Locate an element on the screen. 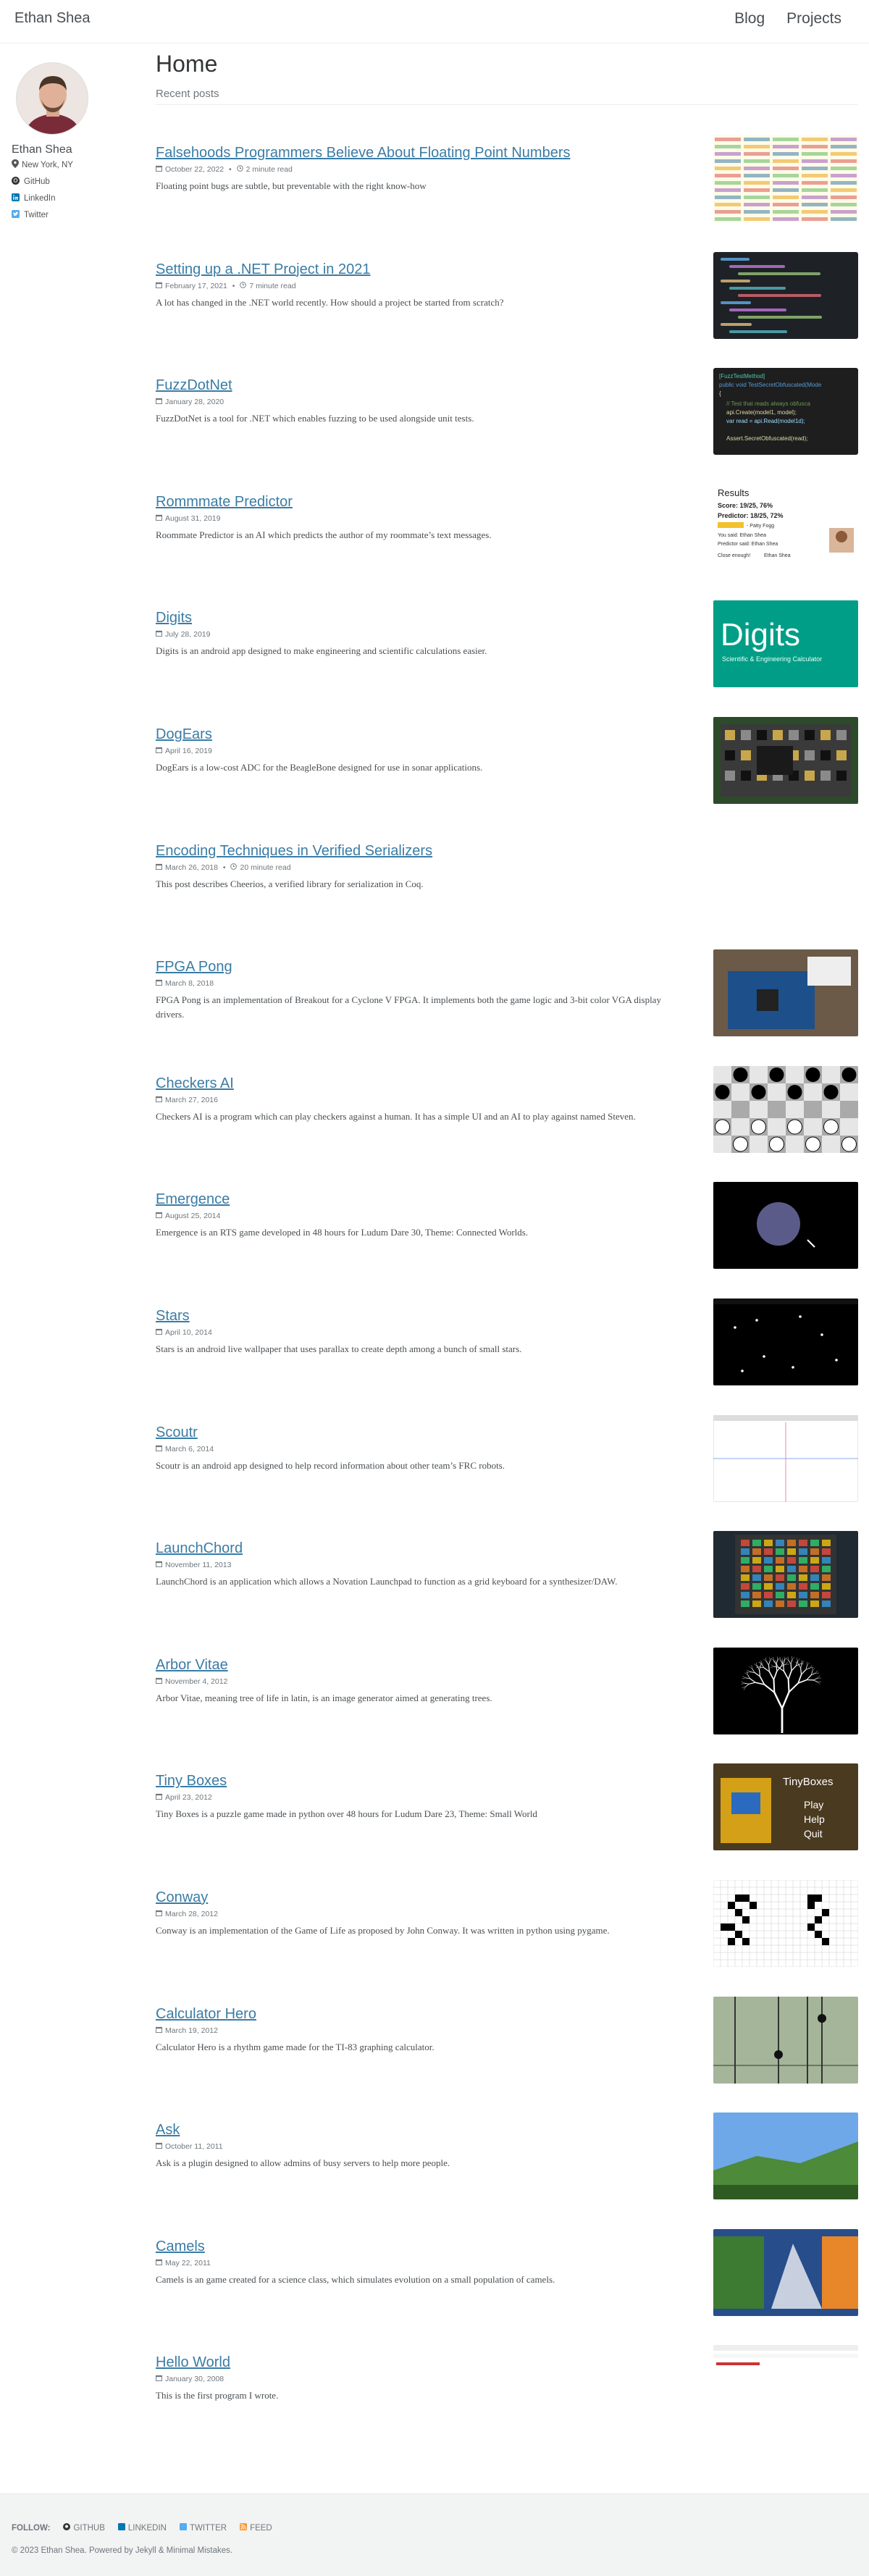 The width and height of the screenshot is (869, 2576). post-title-link: DogEars is located at coordinates (184, 734).